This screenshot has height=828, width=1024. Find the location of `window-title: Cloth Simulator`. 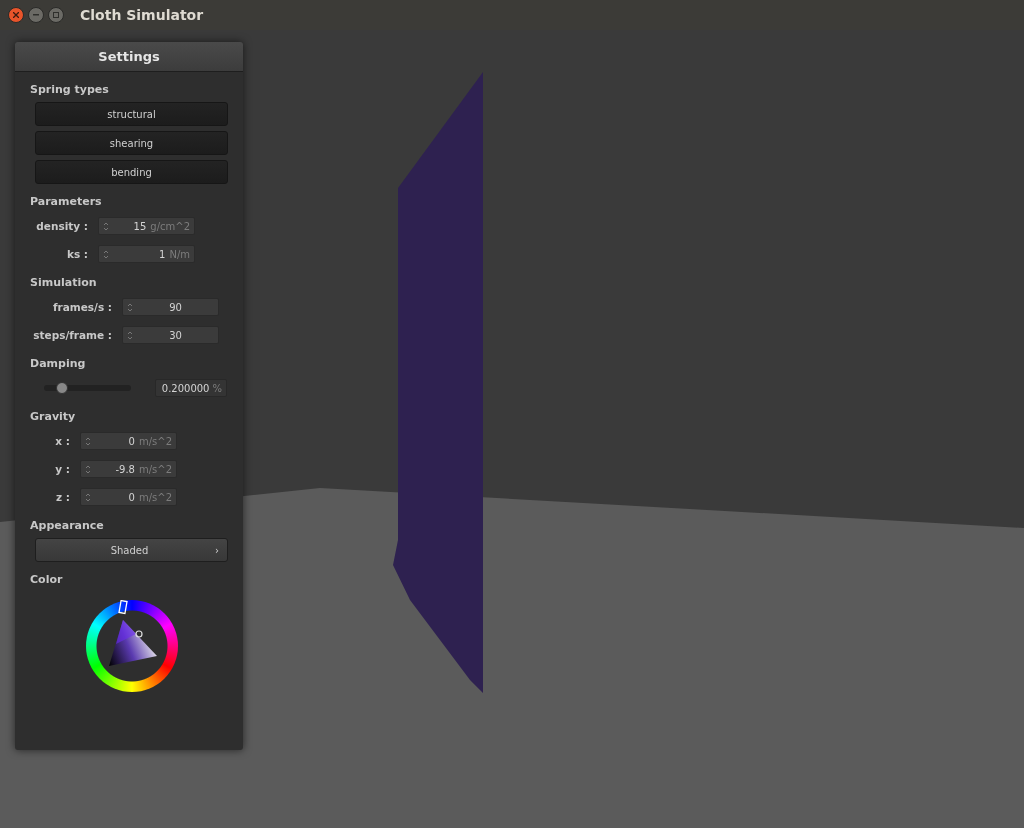

window-title: Cloth Simulator is located at coordinates (142, 15).